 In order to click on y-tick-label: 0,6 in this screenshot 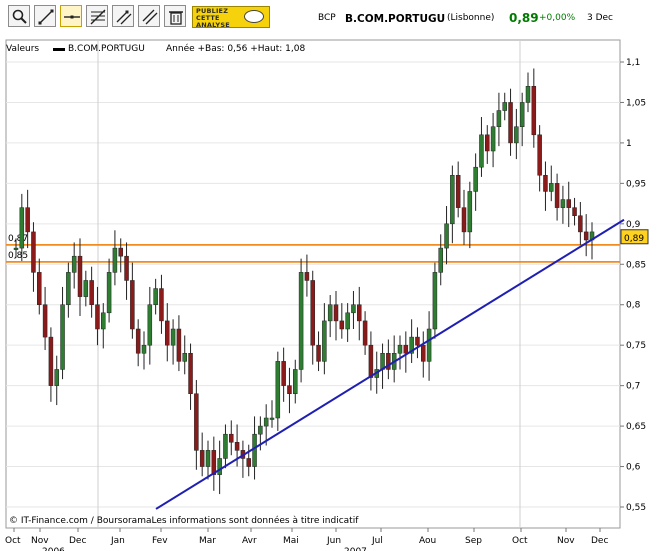, I will do `click(633, 468)`.